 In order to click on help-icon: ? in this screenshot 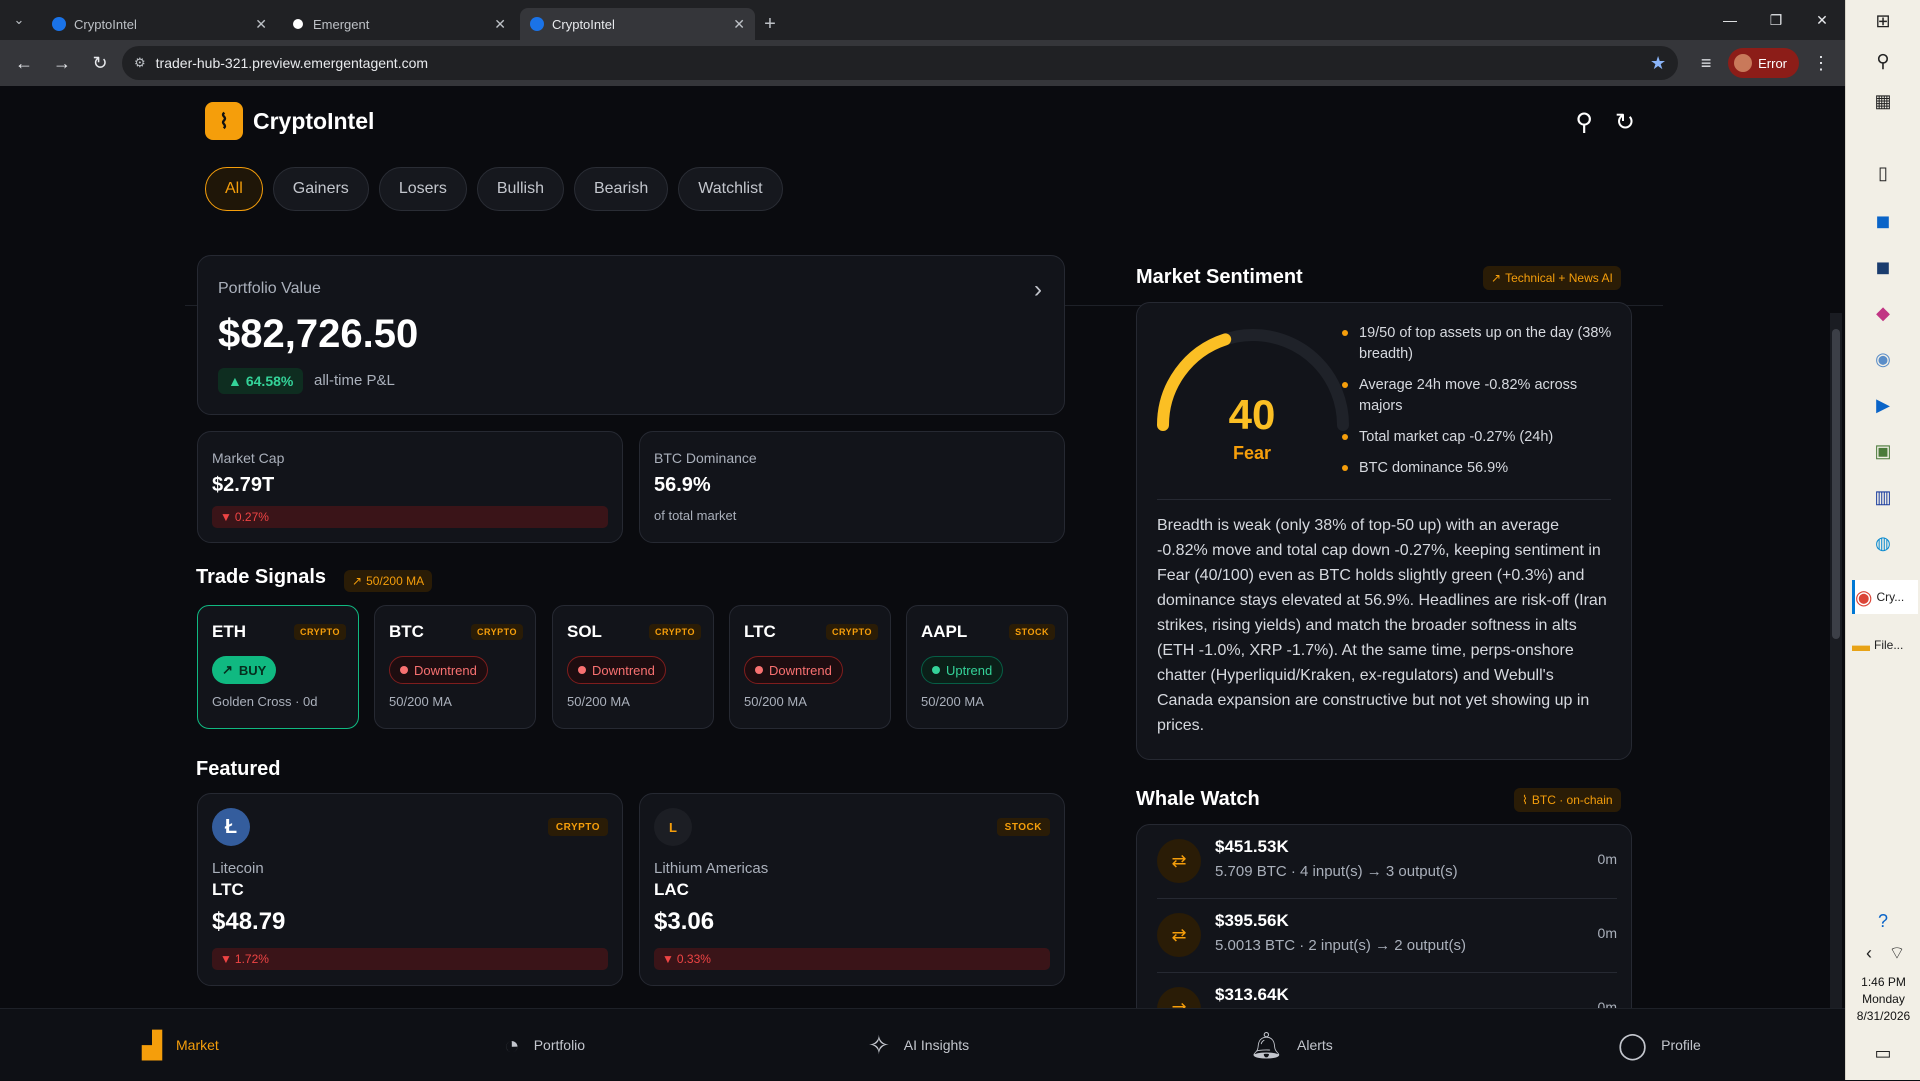, I will do `click(1883, 921)`.